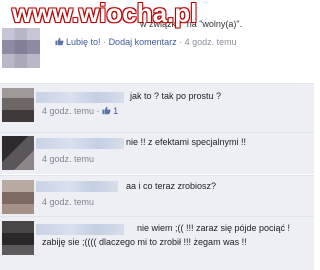  I want to click on like-count: 1, so click(115, 111).